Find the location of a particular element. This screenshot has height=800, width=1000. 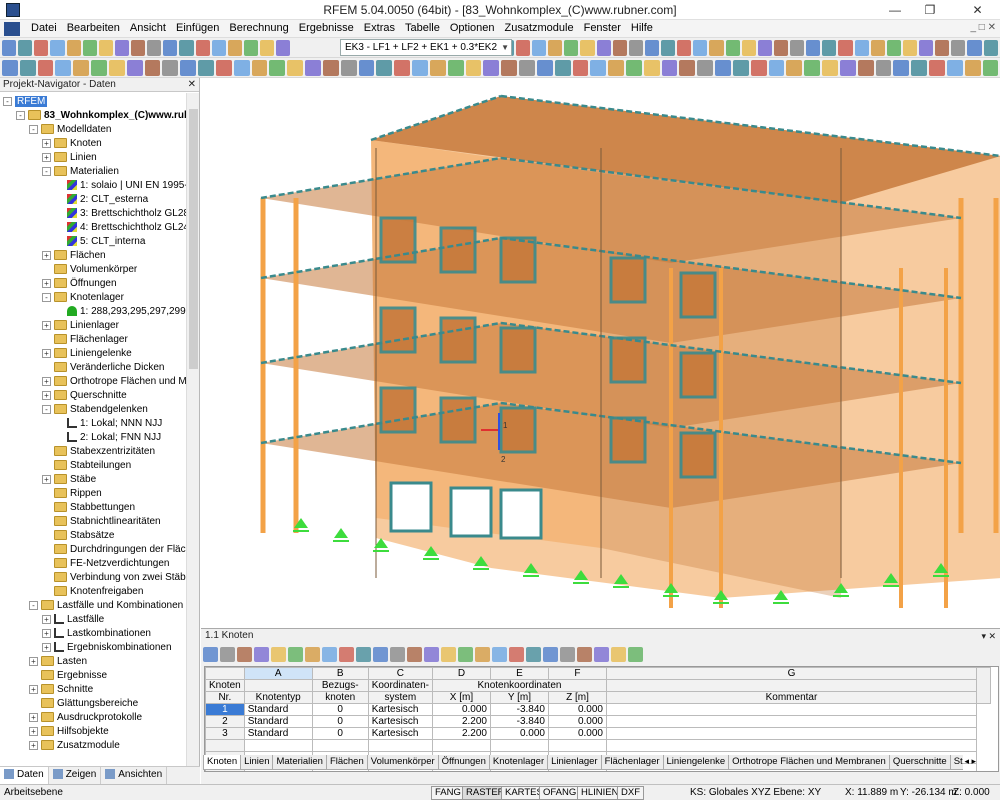

table-tab-querschnitte: Querschnitte is located at coordinates (919, 762).